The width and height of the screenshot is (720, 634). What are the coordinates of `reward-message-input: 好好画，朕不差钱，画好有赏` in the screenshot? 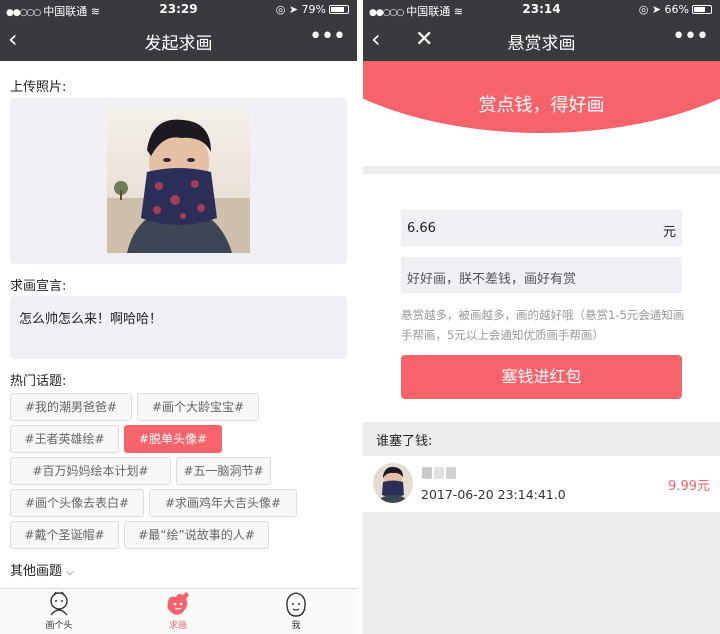 It's located at (541, 275).